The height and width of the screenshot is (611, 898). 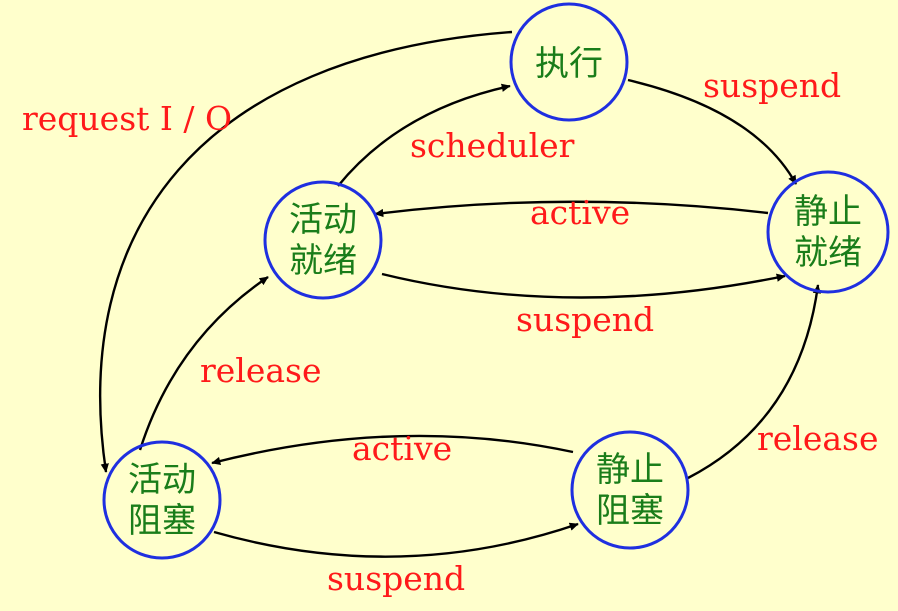 I want to click on label-active-blocked: active, so click(x=402, y=448).